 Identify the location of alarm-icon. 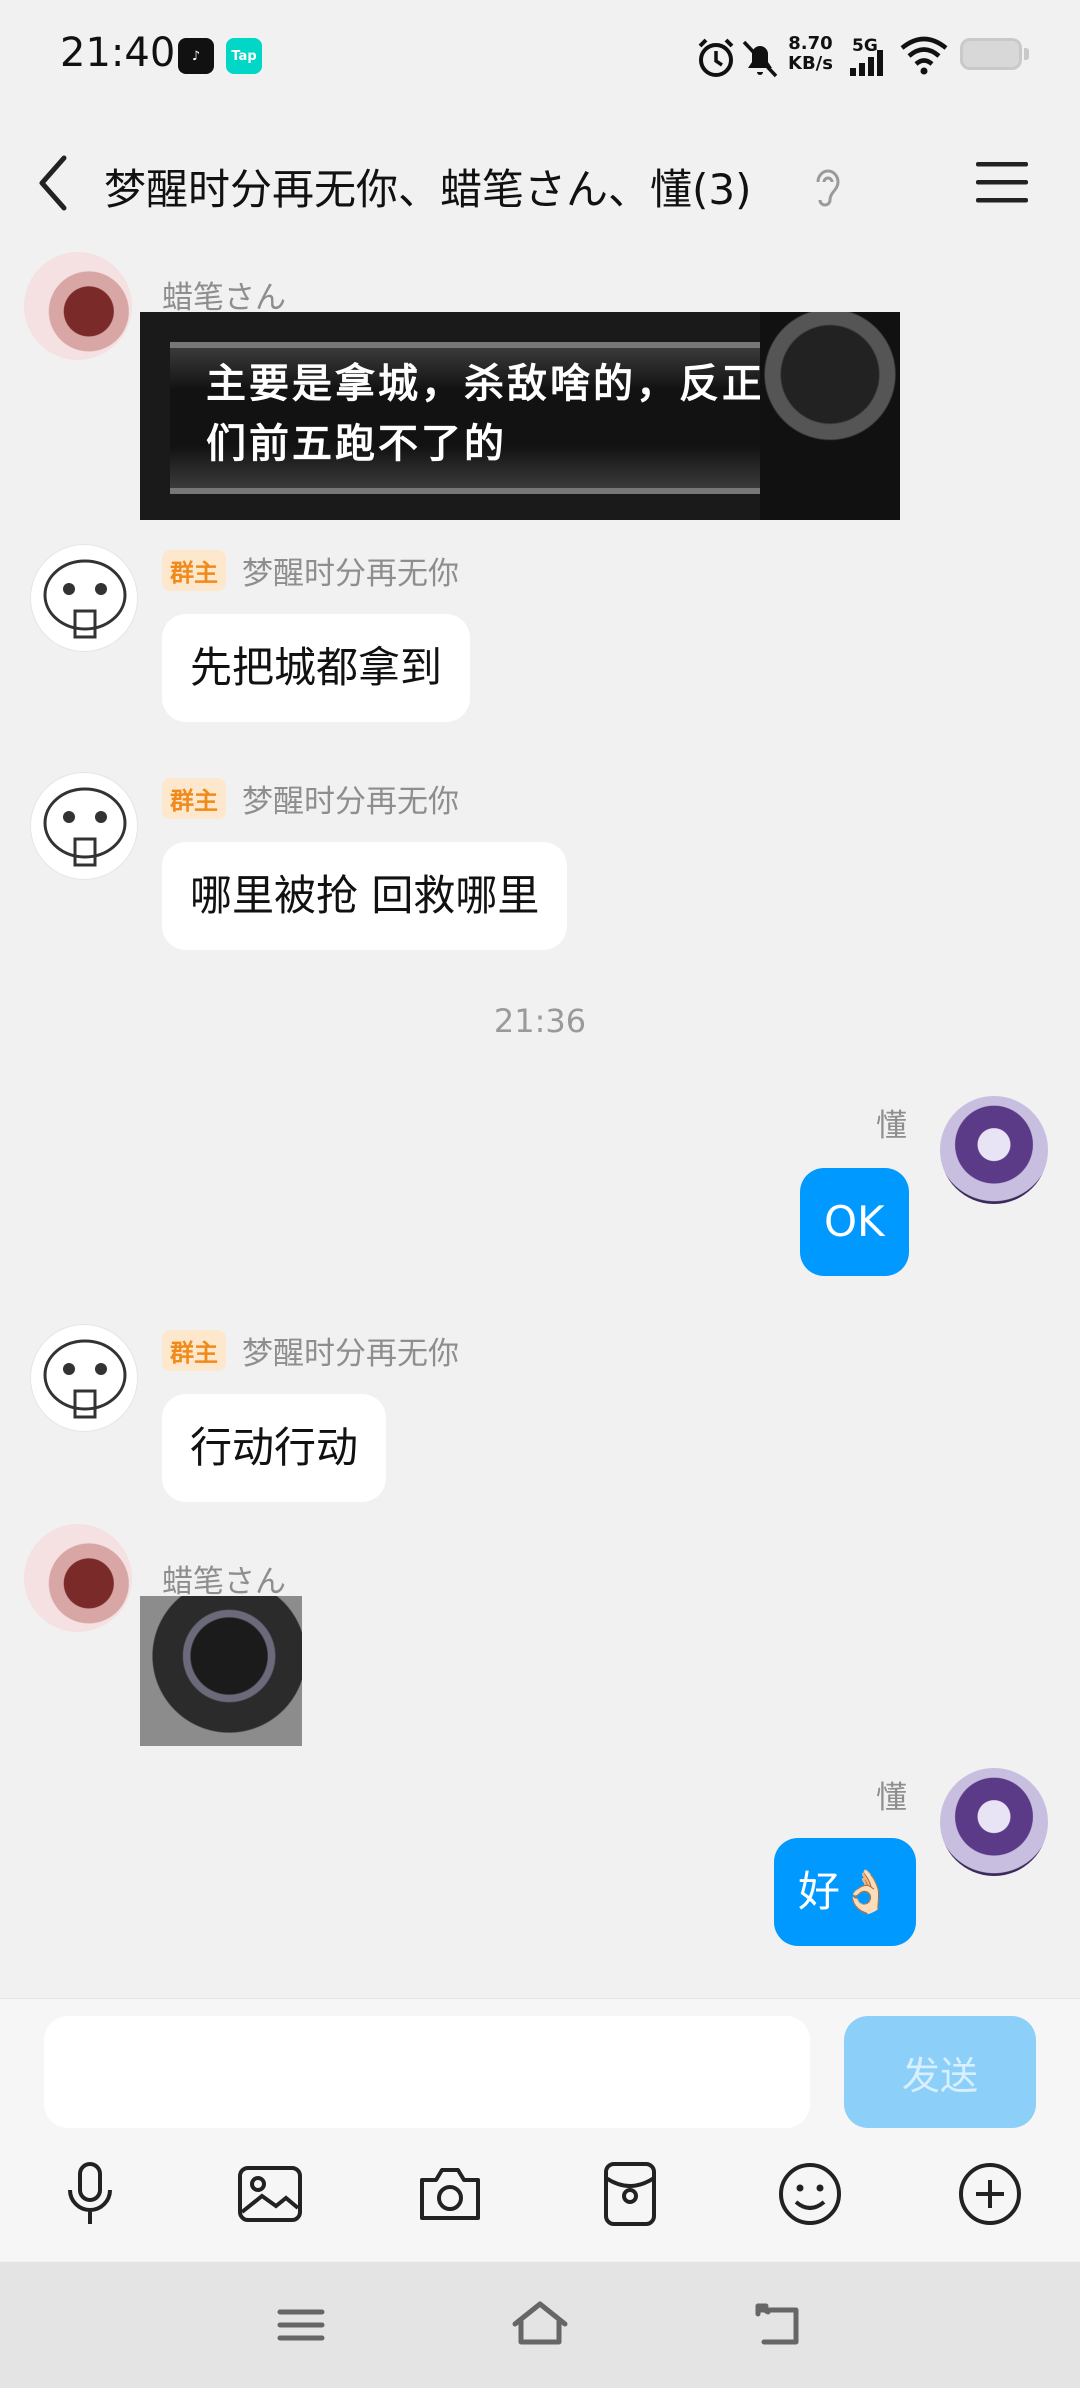
(716, 57).